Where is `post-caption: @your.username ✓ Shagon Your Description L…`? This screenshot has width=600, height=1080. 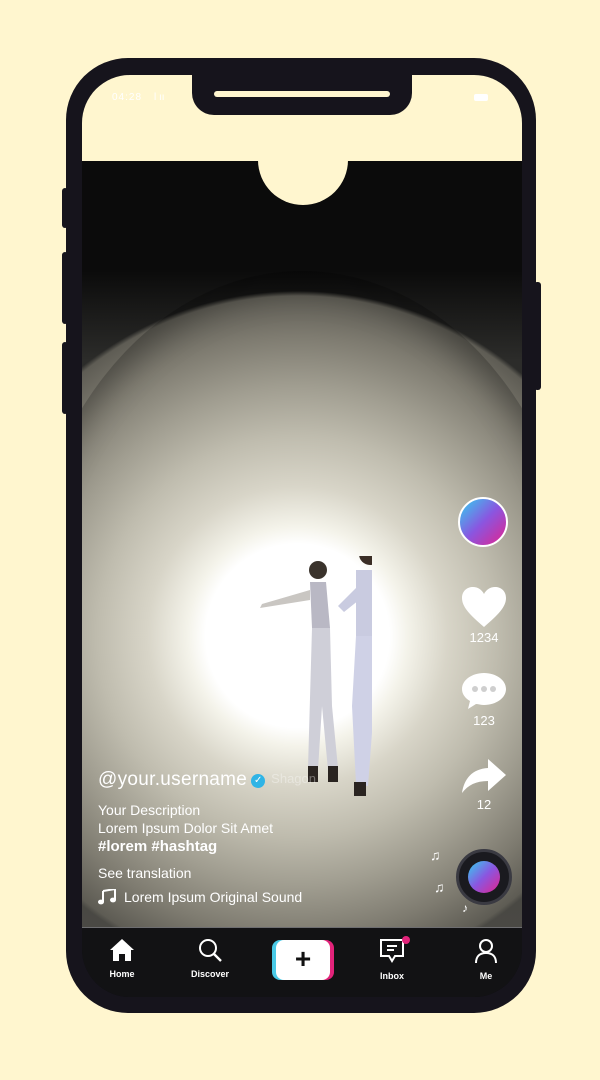
post-caption: @your.username ✓ Shagon Your Description L… is located at coordinates (263, 837).